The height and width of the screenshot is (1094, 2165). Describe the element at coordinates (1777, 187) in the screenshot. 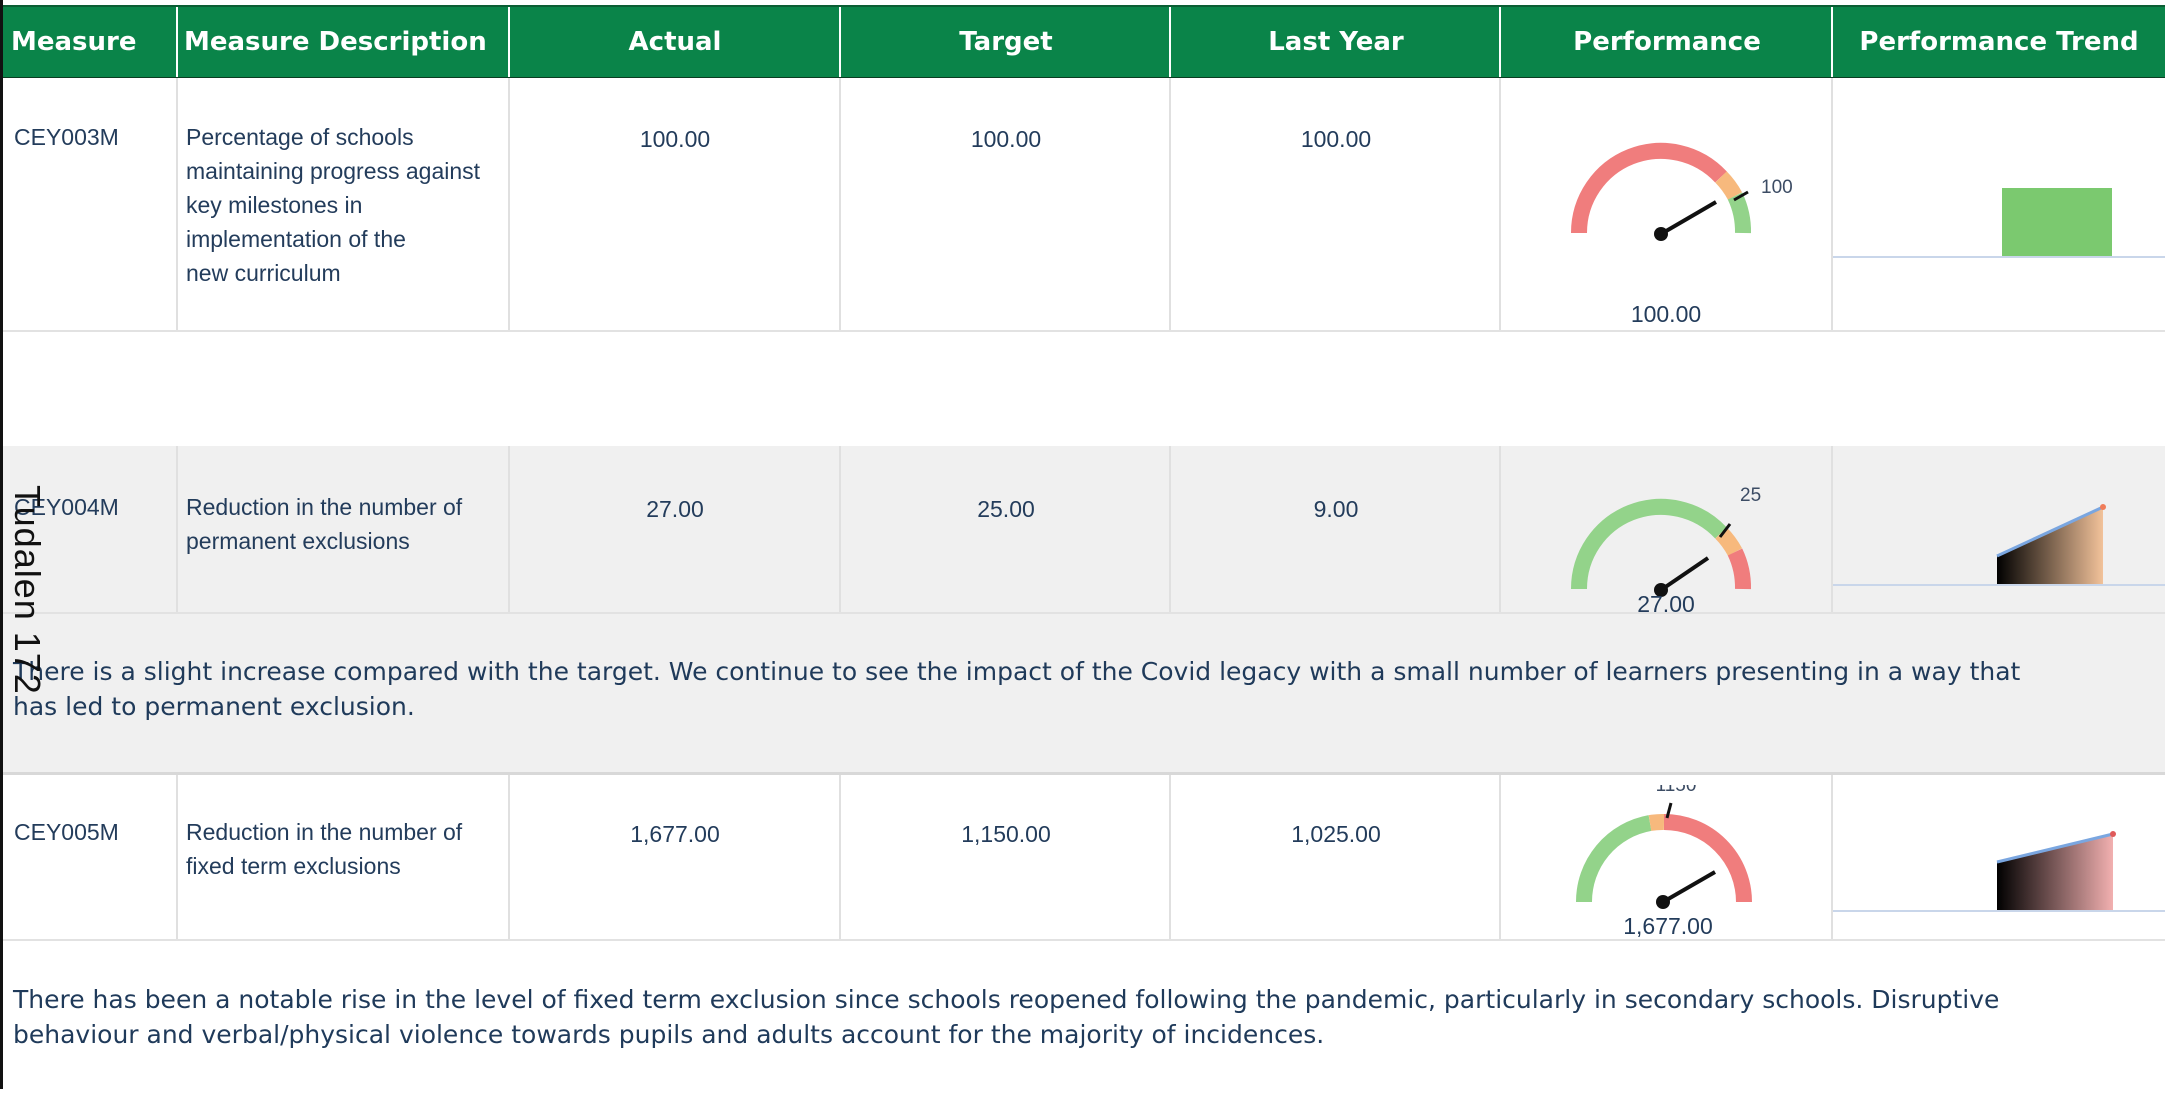

I see `gauge-target-label: 100` at that location.